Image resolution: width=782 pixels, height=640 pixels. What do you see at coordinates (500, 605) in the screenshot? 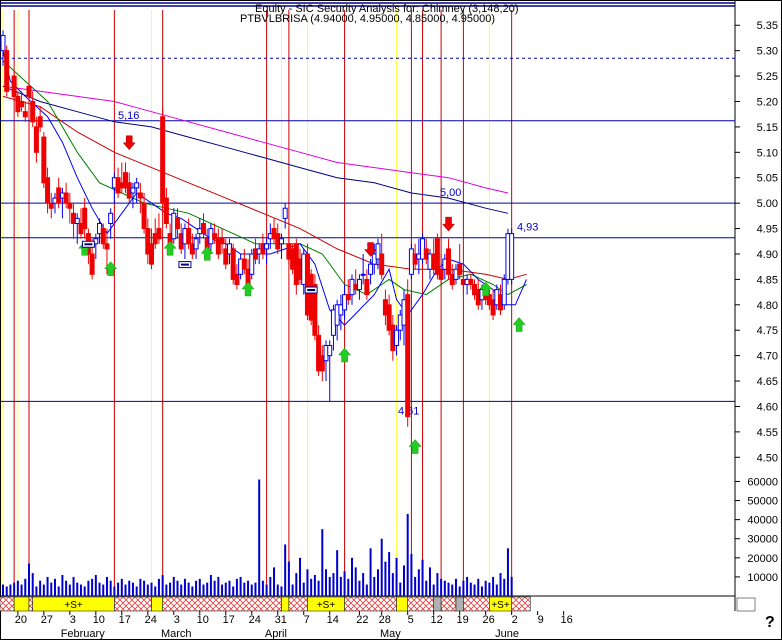
I see `band-label-17: +S+` at bounding box center [500, 605].